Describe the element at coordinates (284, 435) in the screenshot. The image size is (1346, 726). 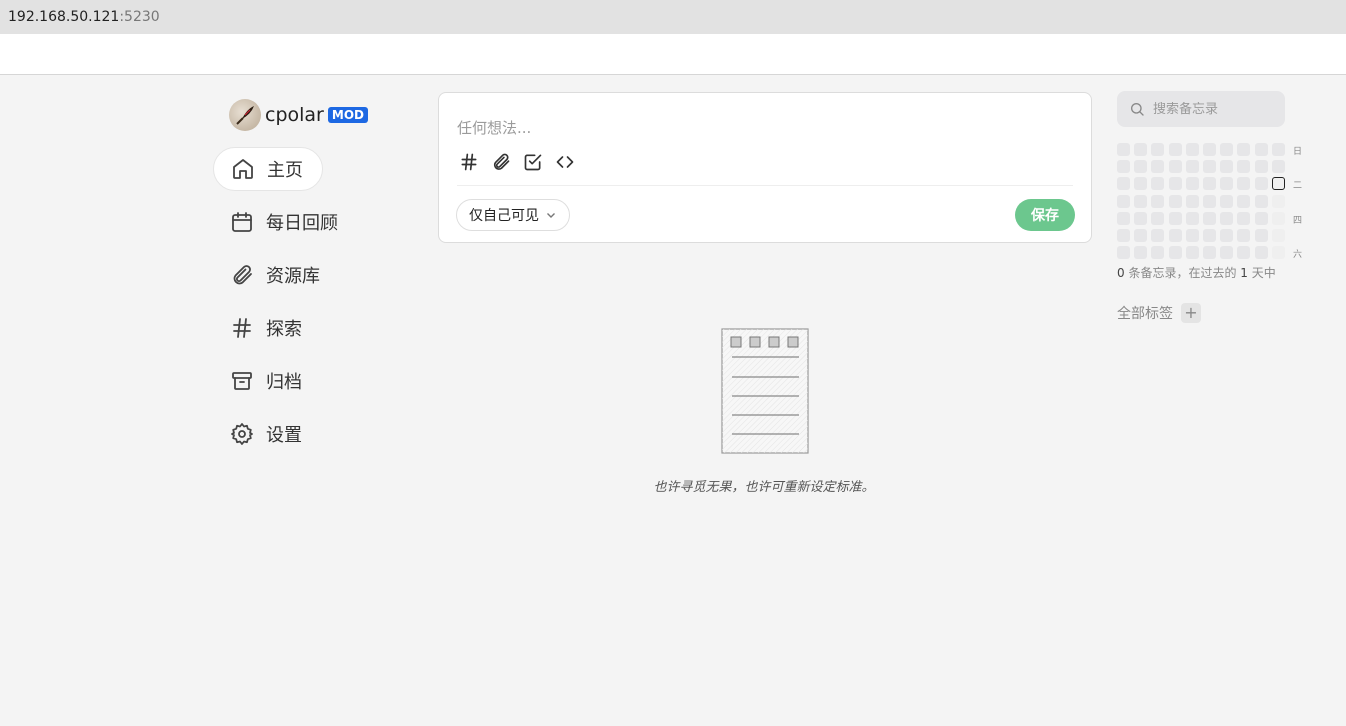
I see `sidebar-item-label: 设置` at that location.